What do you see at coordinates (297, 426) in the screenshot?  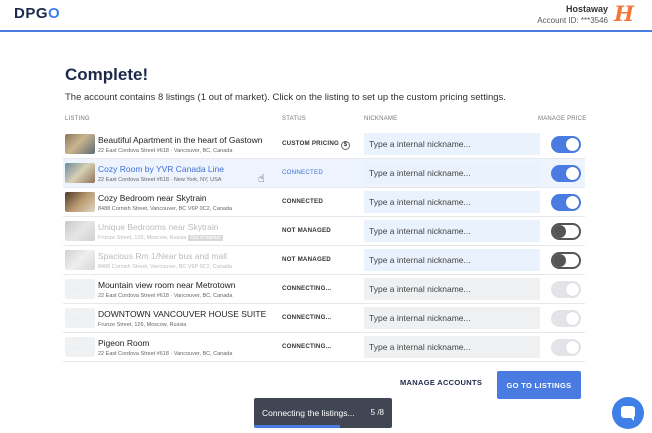 I see `toast-progress-bar` at bounding box center [297, 426].